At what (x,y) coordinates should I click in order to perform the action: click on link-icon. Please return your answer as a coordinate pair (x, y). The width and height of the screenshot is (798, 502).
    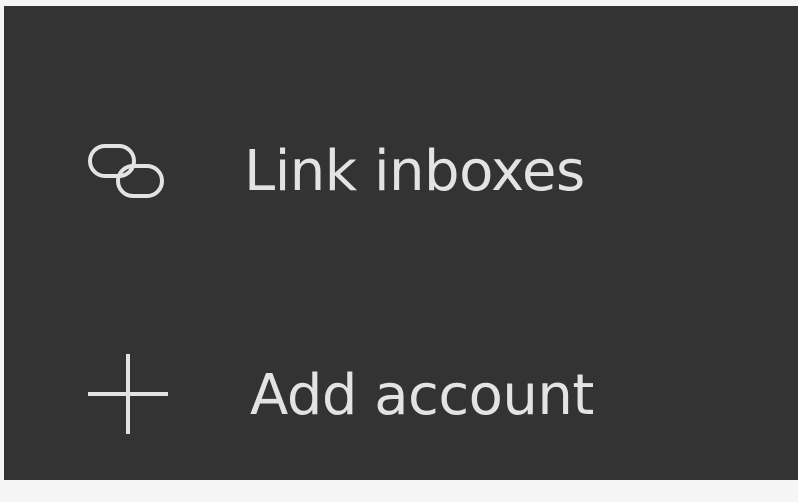
    Looking at the image, I should click on (126, 171).